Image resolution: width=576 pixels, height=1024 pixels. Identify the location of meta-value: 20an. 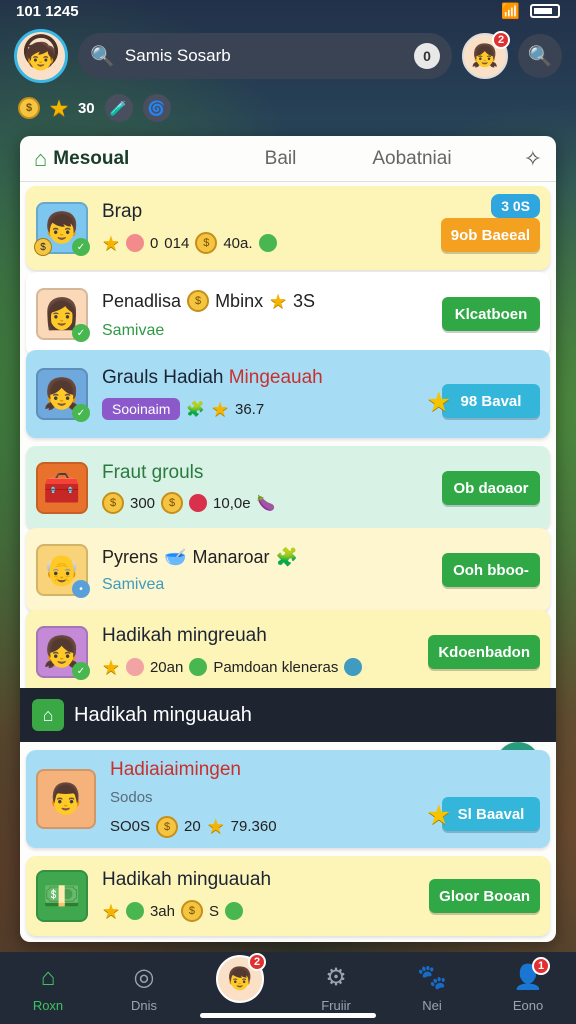
(166, 667).